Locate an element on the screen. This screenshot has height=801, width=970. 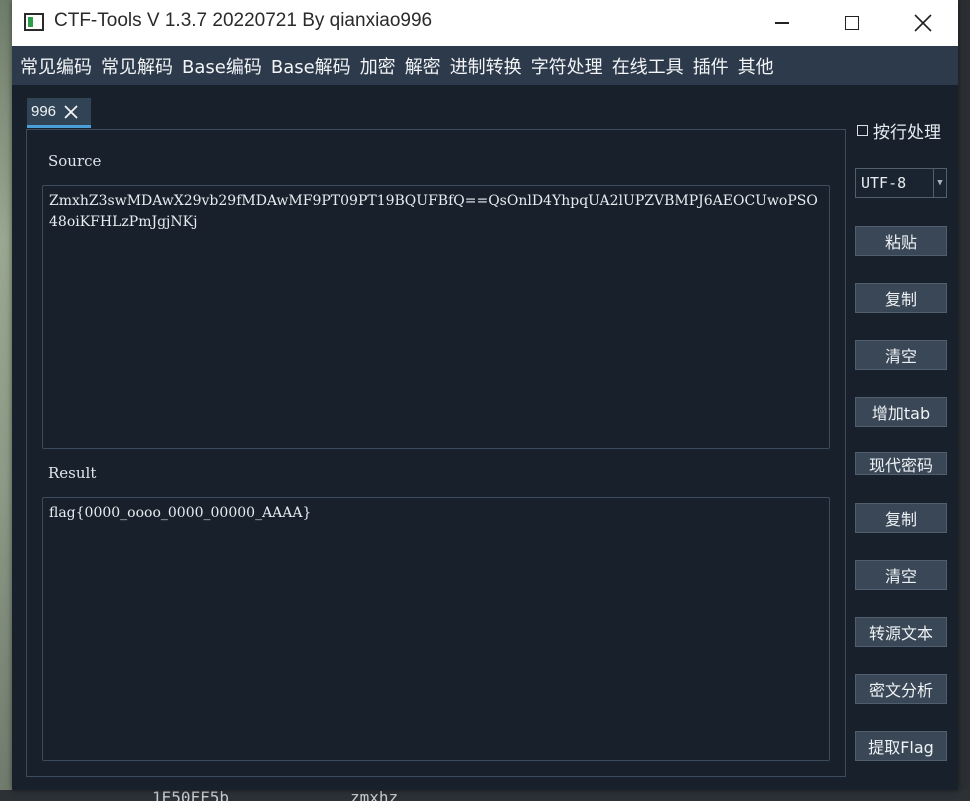
tab-996: 996 is located at coordinates (59, 113).